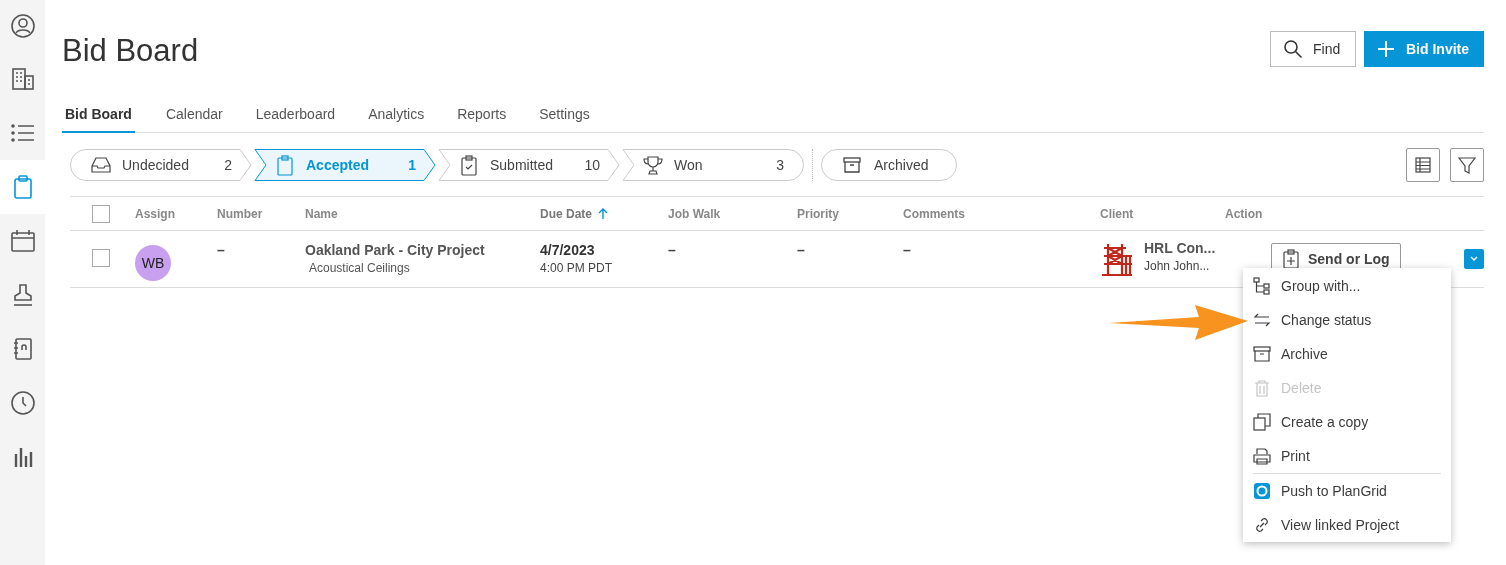 The image size is (1506, 565). What do you see at coordinates (200, 115) in the screenshot?
I see `tab: Calendar` at bounding box center [200, 115].